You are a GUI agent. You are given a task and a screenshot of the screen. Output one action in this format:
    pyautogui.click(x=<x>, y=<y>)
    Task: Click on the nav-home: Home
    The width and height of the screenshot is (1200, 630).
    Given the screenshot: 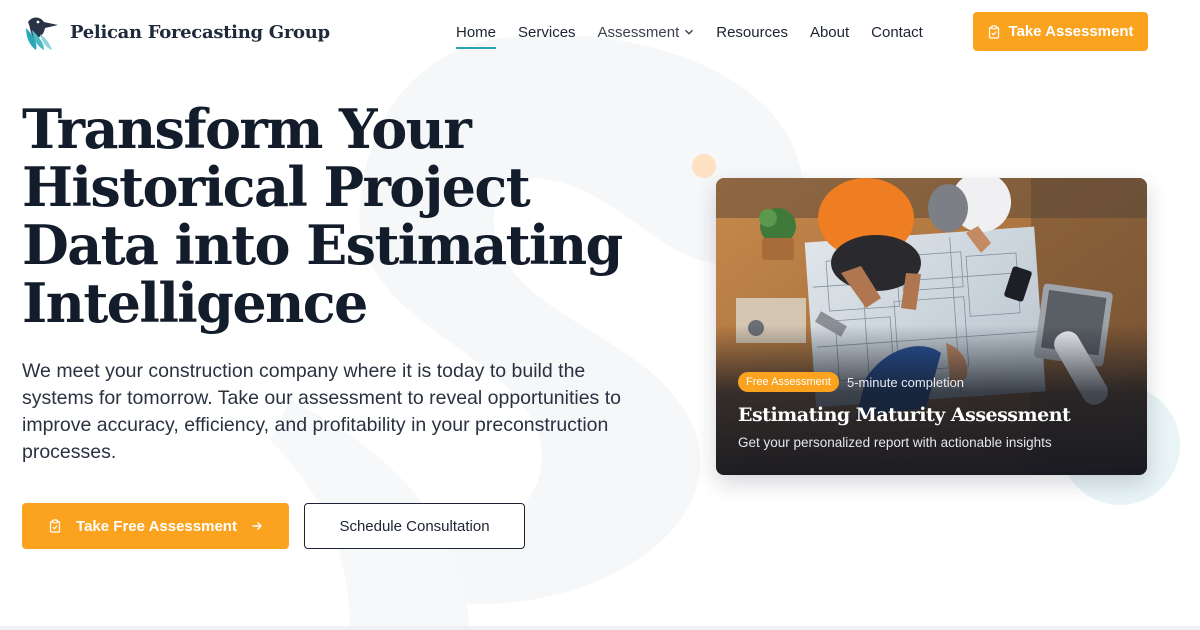 What is the action you would take?
    pyautogui.click(x=476, y=36)
    